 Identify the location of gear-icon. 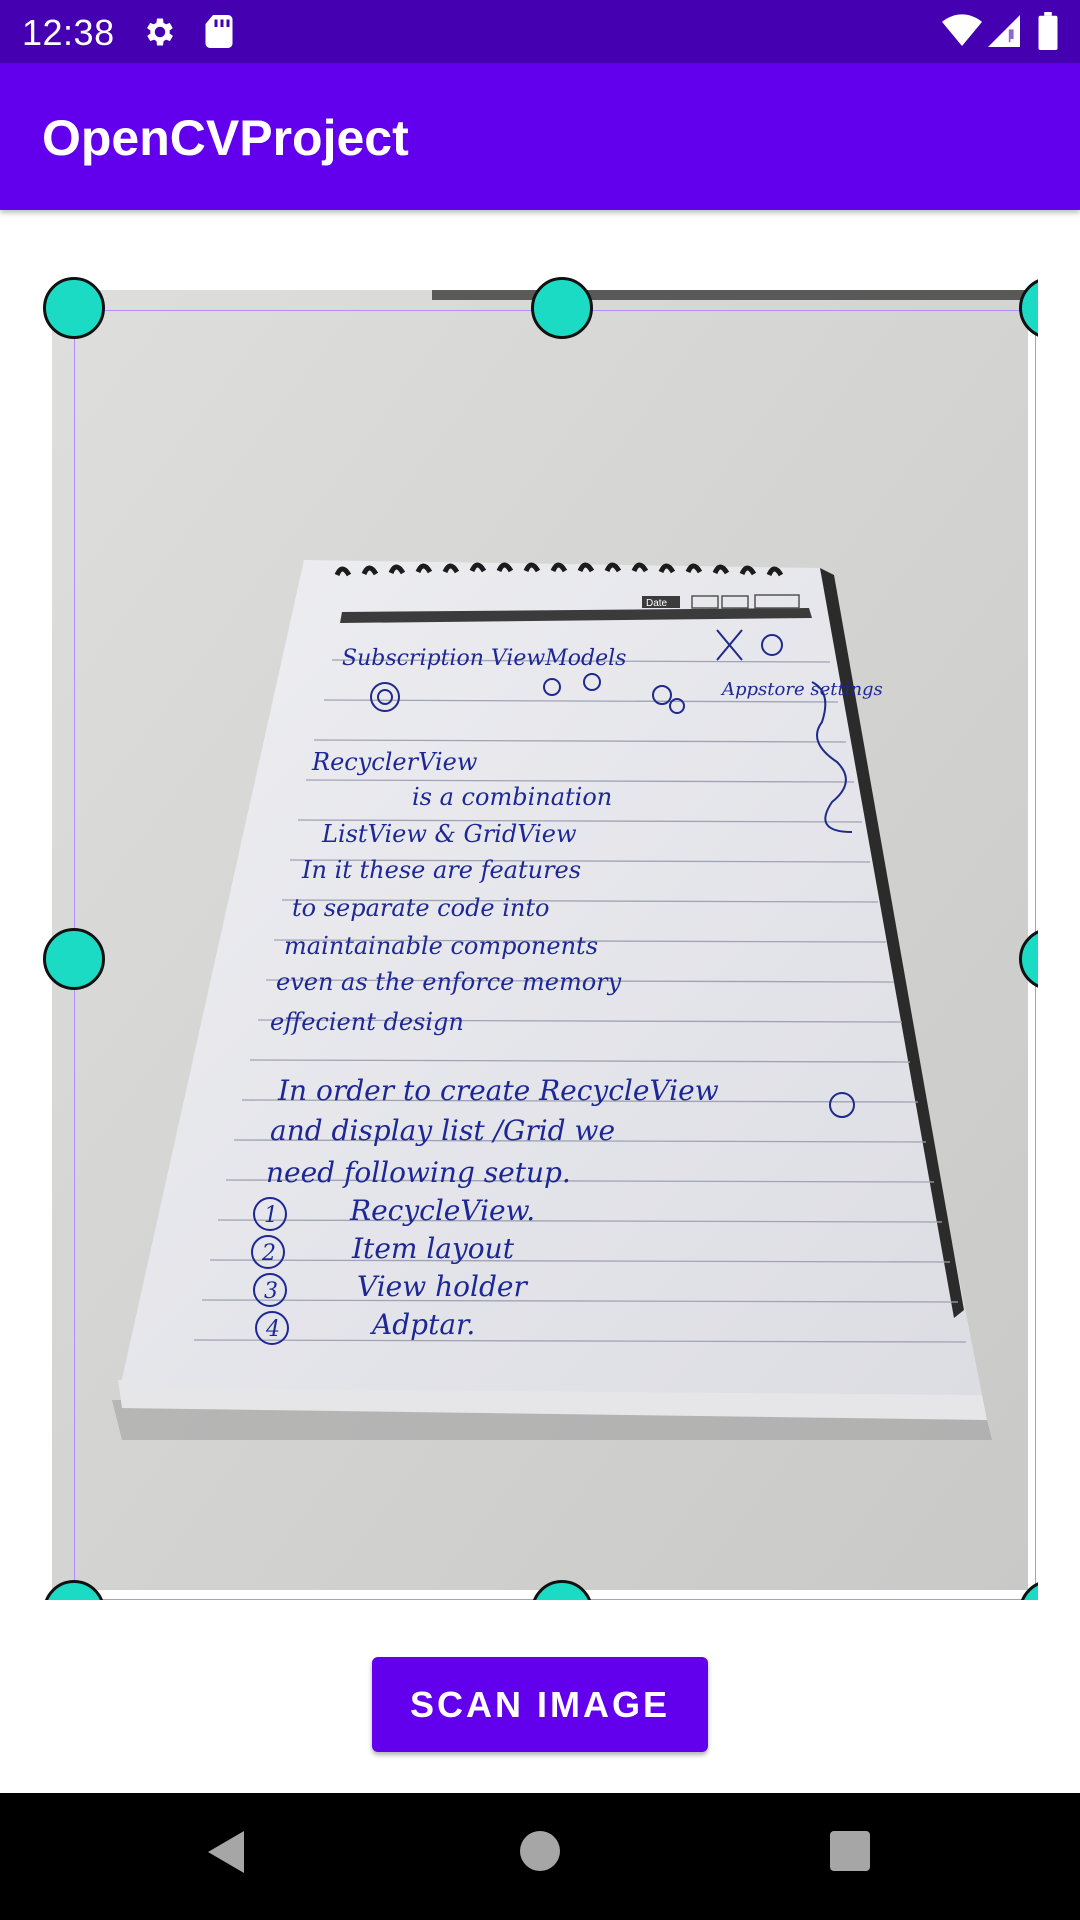
(160, 32).